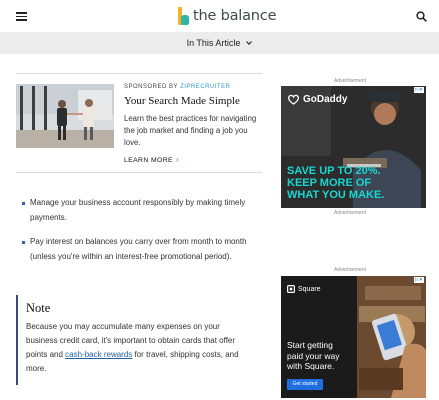 Image resolution: width=439 pixels, height=400 pixels. I want to click on logo-mark-icon, so click(183, 16).